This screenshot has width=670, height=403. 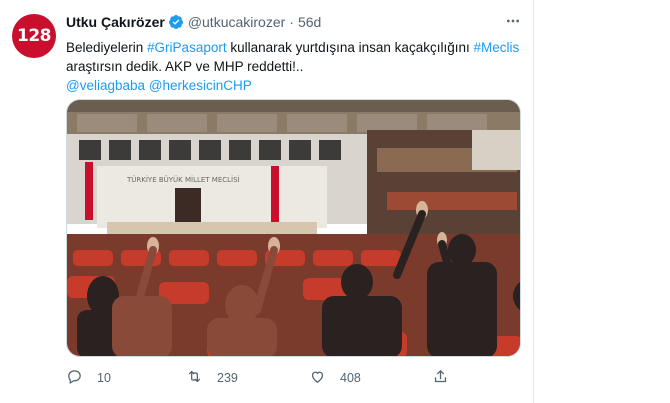 I want to click on verified-badge-icon, so click(x=176, y=22).